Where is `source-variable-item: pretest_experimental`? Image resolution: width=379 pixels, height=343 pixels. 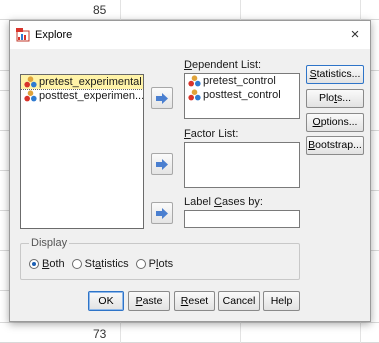
source-variable-item: pretest_experimental is located at coordinates (82, 82).